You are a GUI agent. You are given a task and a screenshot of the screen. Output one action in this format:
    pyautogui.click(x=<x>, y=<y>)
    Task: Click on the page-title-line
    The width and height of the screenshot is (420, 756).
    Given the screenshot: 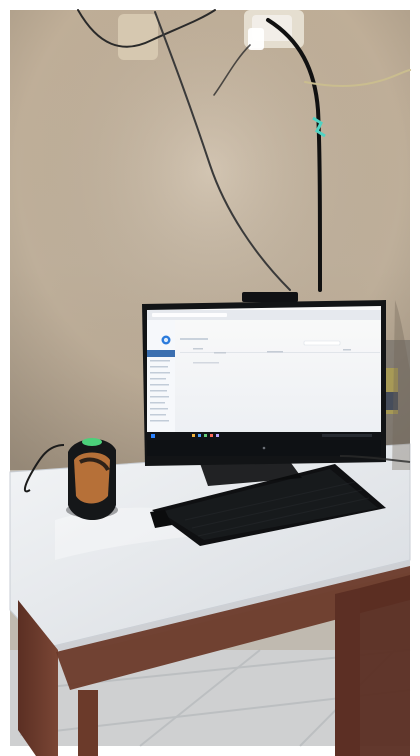 What is the action you would take?
    pyautogui.click(x=194, y=339)
    